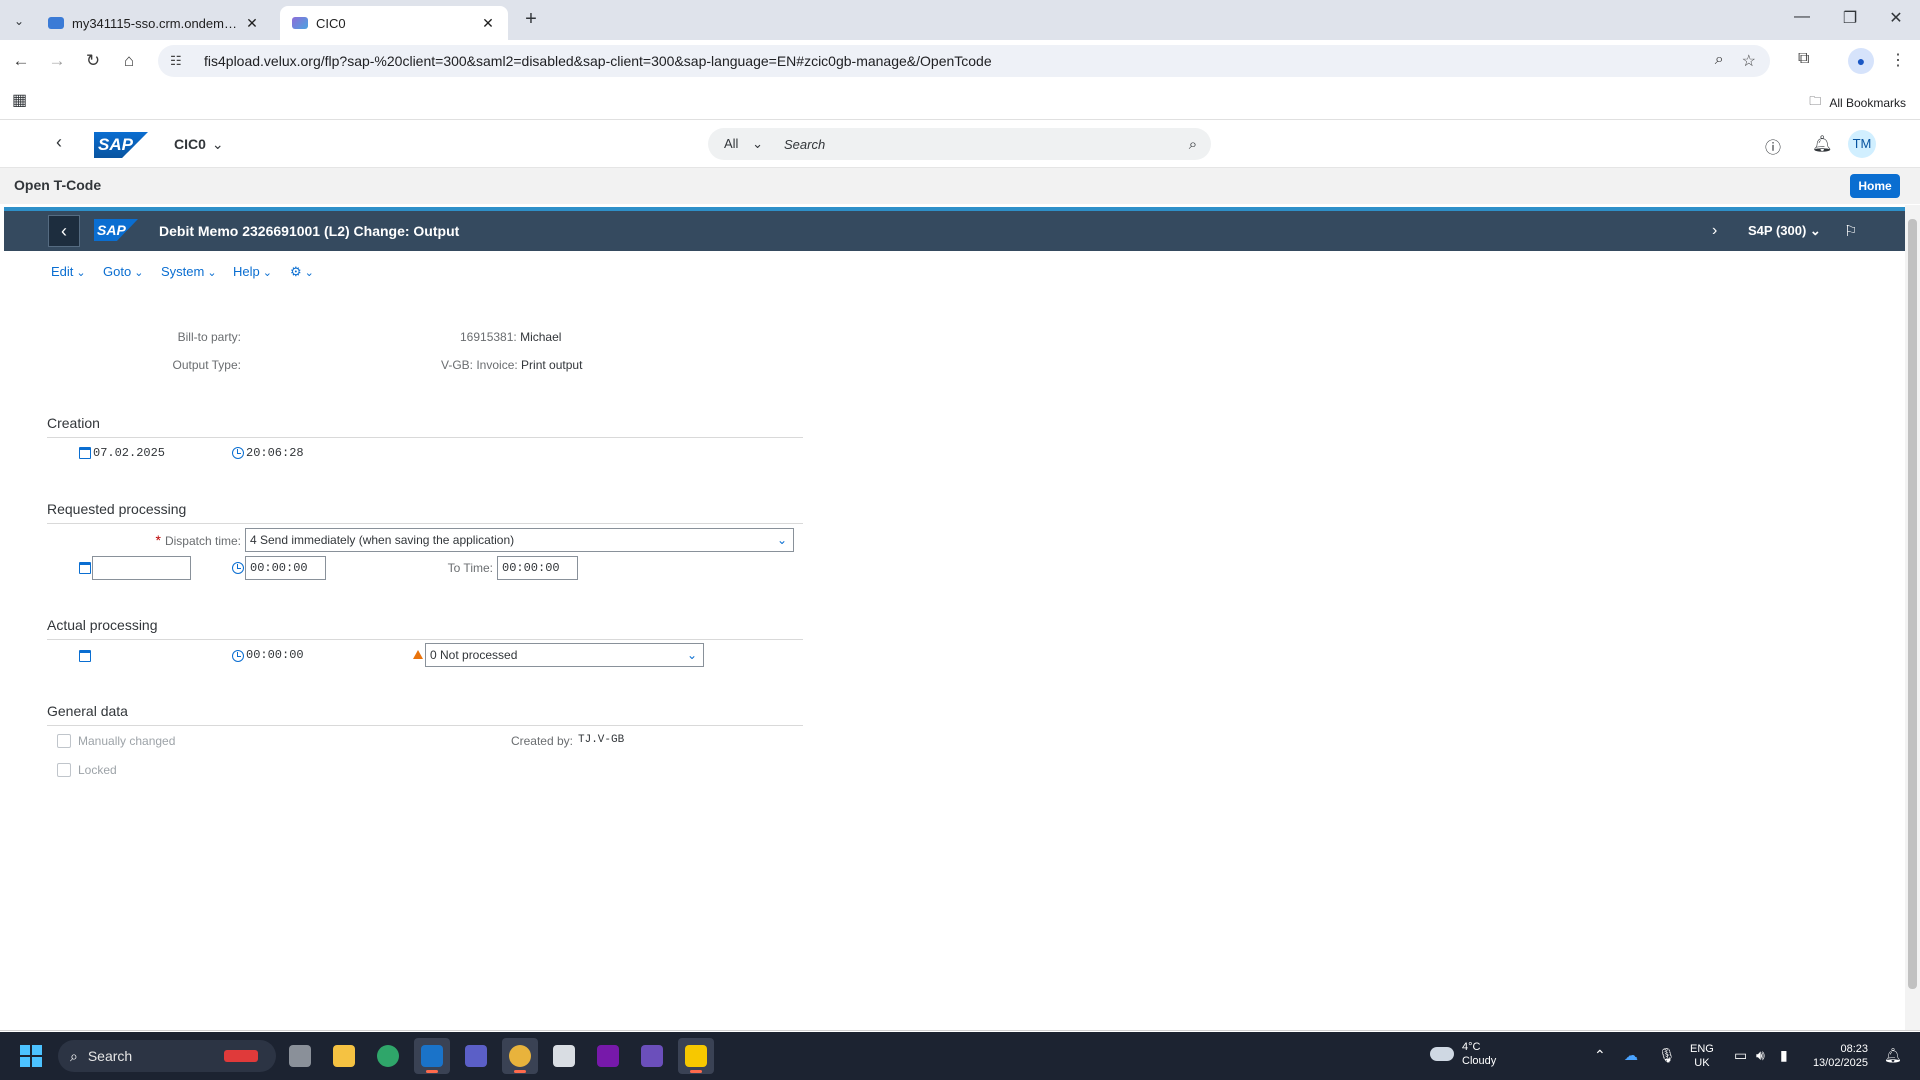  What do you see at coordinates (121, 145) in the screenshot?
I see `sap-logo: SAP` at bounding box center [121, 145].